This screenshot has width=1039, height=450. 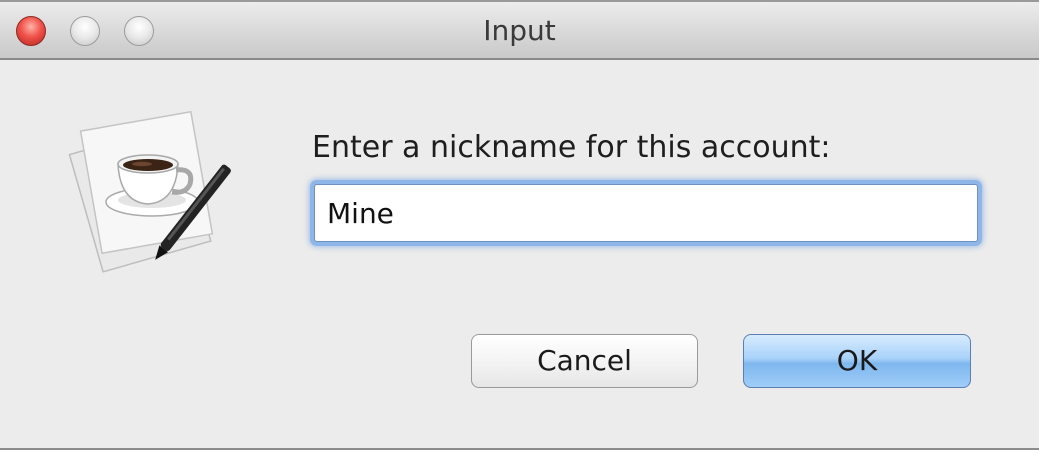 I want to click on title-bar: Input, so click(x=519, y=30).